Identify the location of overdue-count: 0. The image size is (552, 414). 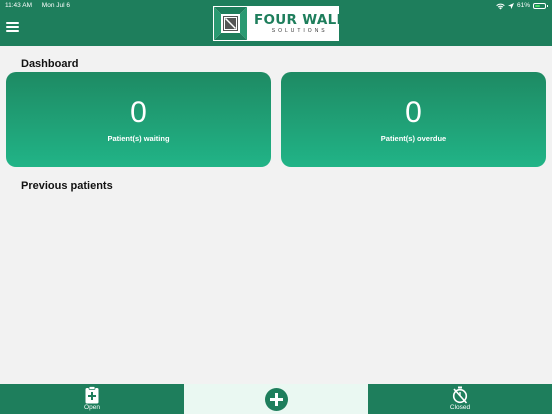
(413, 112).